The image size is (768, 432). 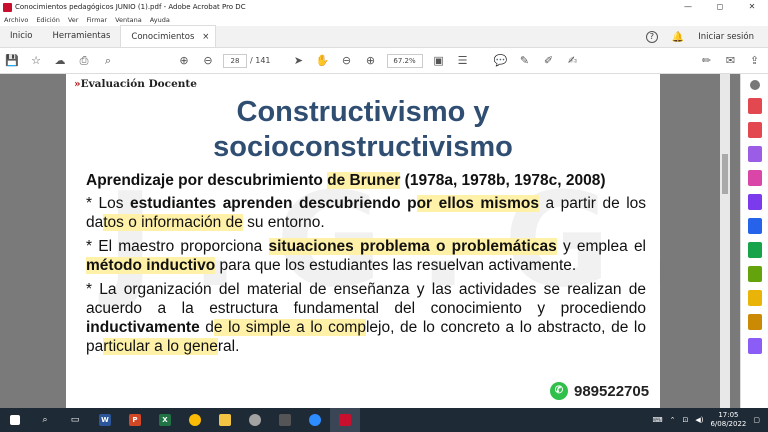 I want to click on gutter-between, so click(x=735, y=241).